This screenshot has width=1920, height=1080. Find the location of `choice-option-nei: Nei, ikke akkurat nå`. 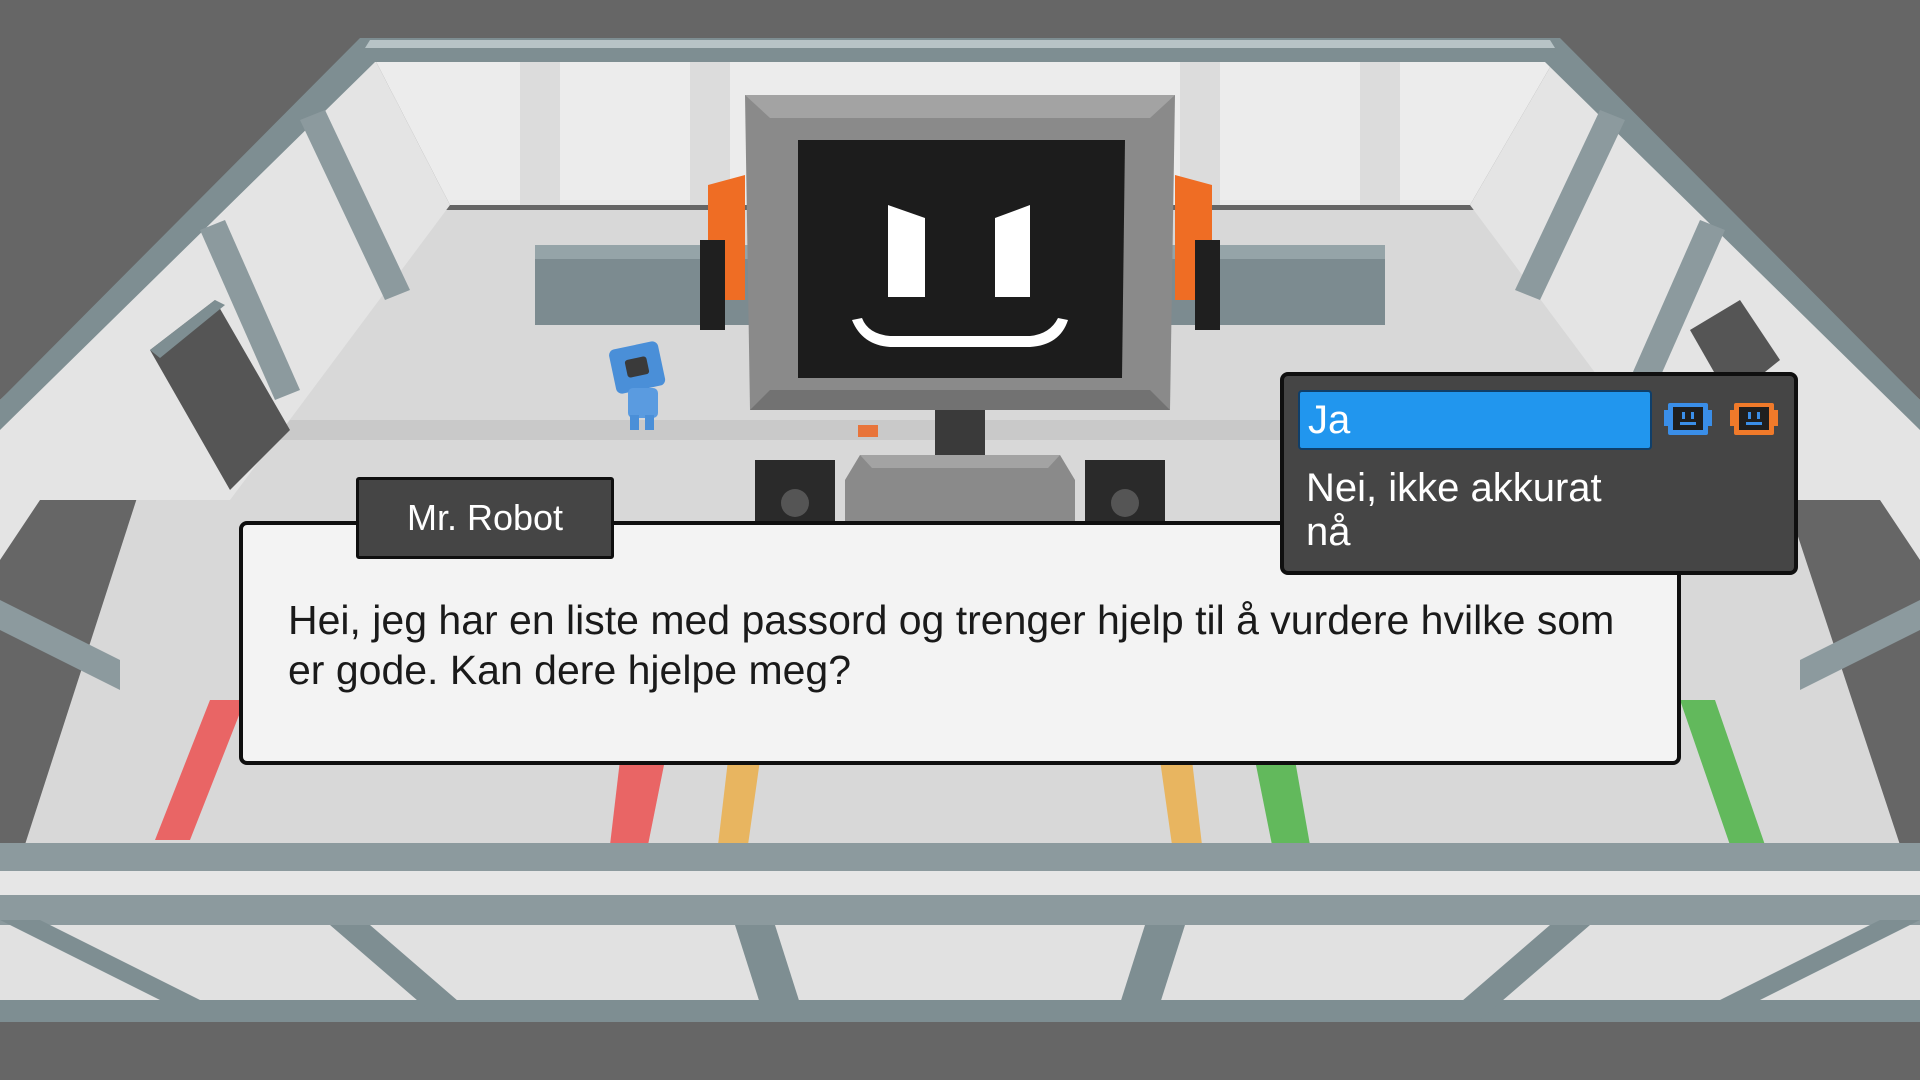

choice-option-nei: Nei, ikke akkurat nå is located at coordinates (1468, 510).